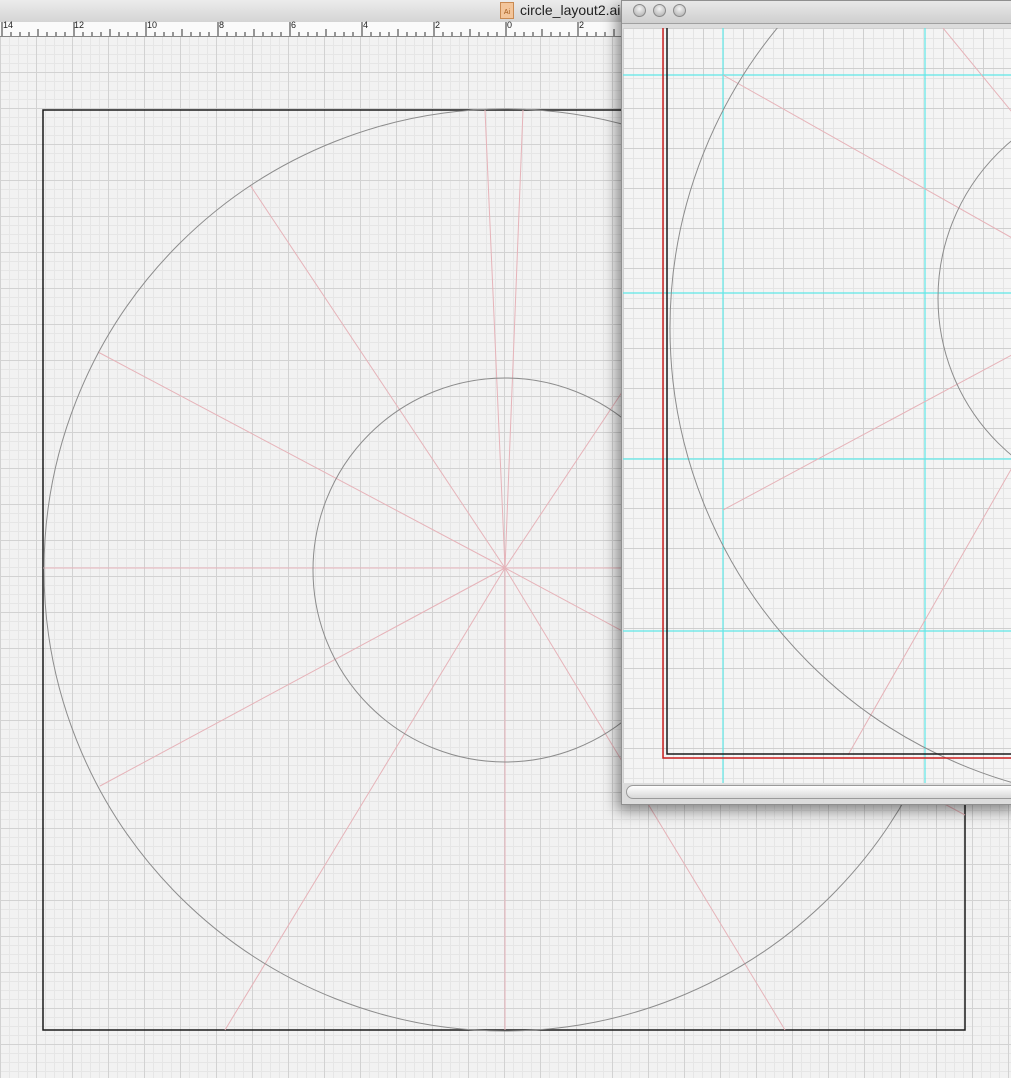 Image resolution: width=1011 pixels, height=1078 pixels. What do you see at coordinates (679, 10) in the screenshot?
I see `zoom-button` at bounding box center [679, 10].